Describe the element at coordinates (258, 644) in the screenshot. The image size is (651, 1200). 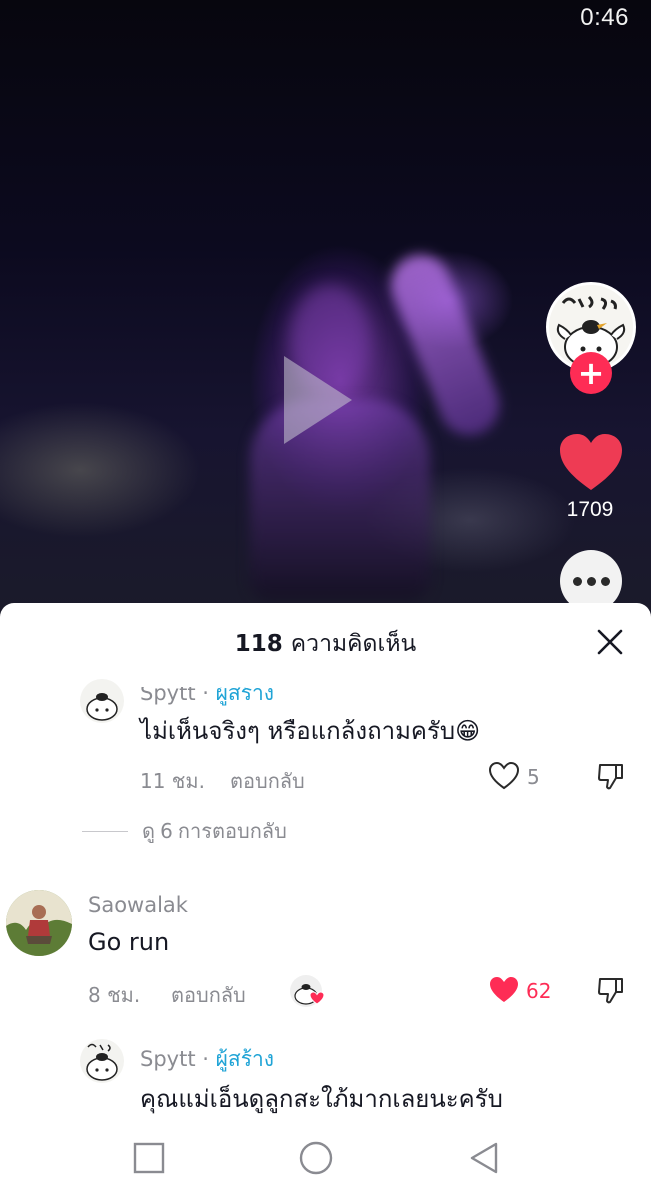
I see `comments-count: 118` at that location.